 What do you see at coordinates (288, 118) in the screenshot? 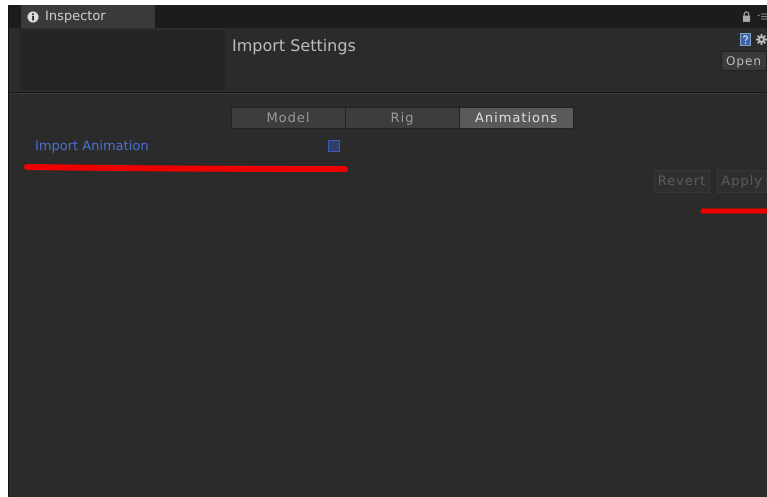
I see `tab: Model` at bounding box center [288, 118].